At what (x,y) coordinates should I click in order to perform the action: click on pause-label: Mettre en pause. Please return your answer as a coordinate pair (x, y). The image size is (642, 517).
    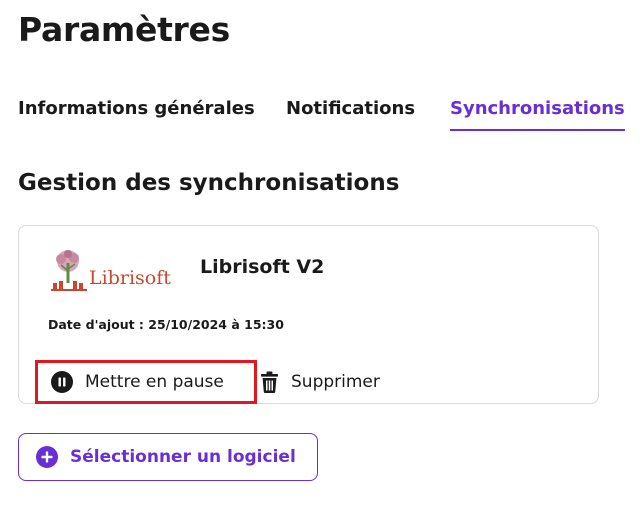
    Looking at the image, I should click on (154, 382).